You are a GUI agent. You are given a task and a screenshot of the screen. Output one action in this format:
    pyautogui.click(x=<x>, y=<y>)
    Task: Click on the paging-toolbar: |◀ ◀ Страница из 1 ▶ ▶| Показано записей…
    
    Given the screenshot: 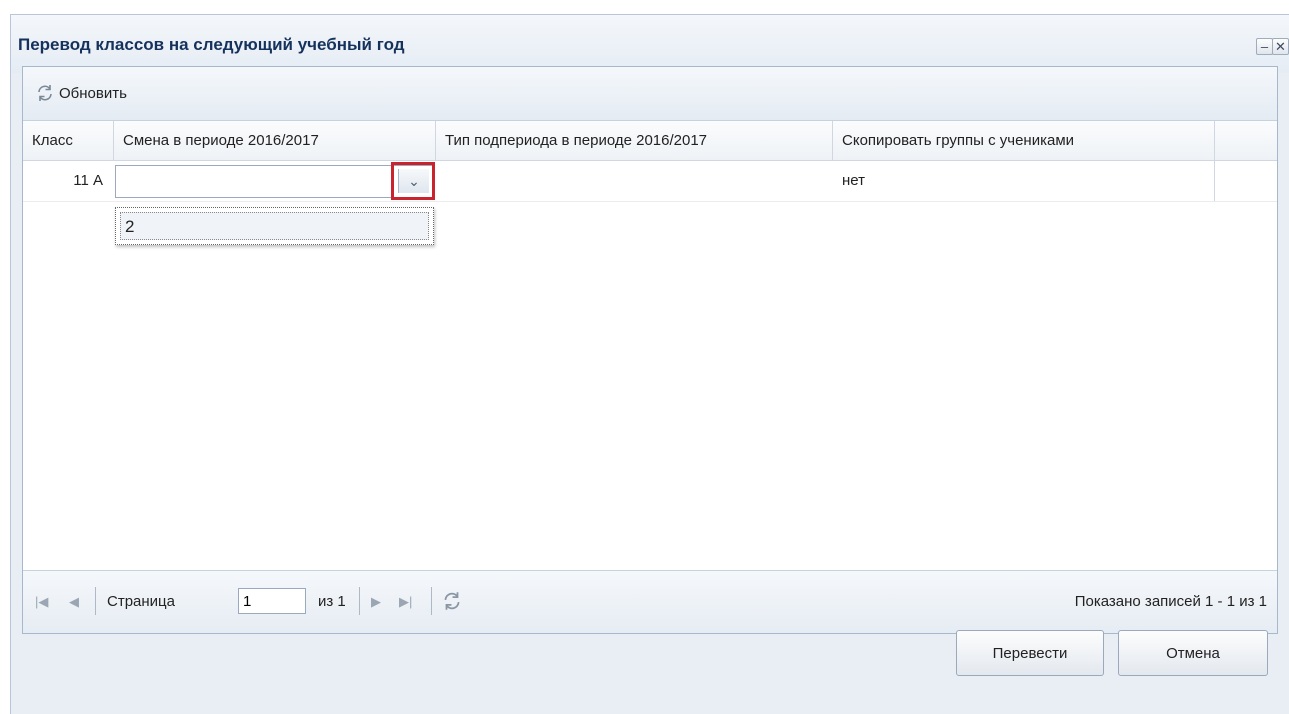 What is the action you would take?
    pyautogui.click(x=650, y=601)
    